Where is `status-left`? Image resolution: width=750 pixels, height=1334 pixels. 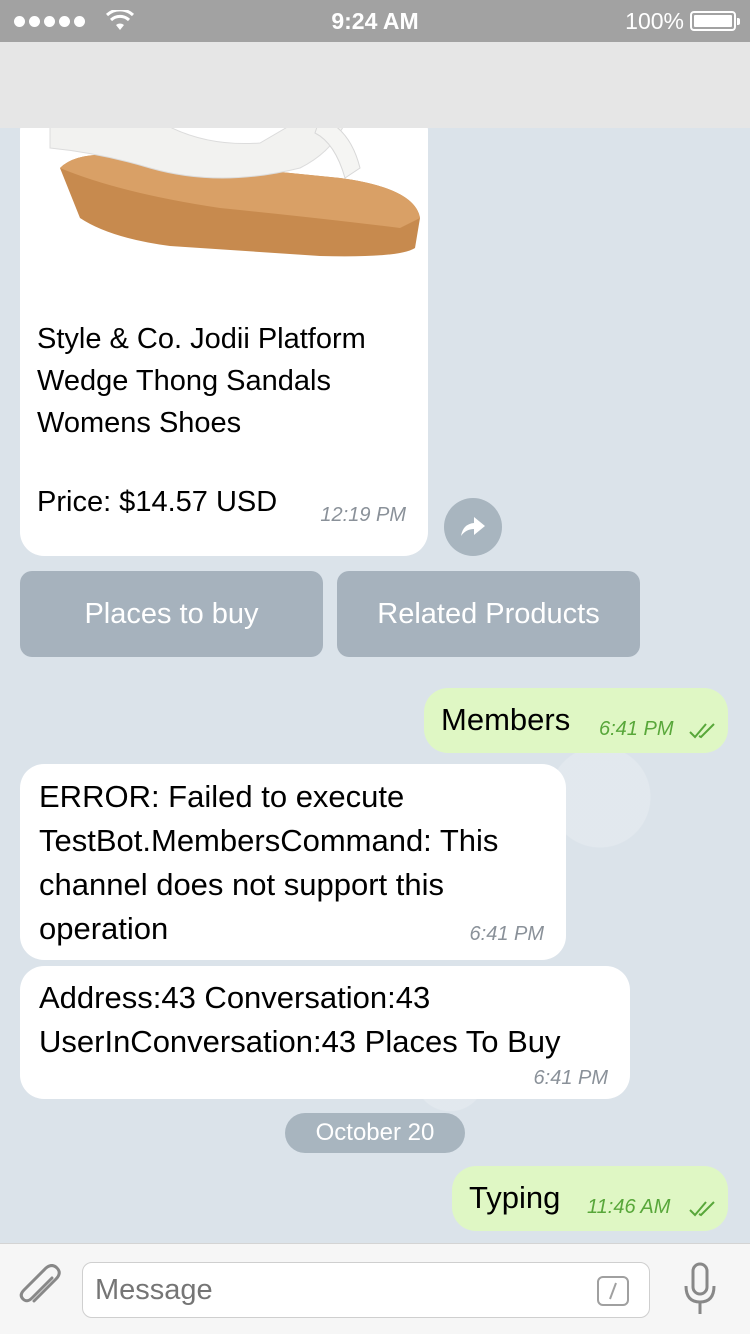
status-left is located at coordinates (74, 21).